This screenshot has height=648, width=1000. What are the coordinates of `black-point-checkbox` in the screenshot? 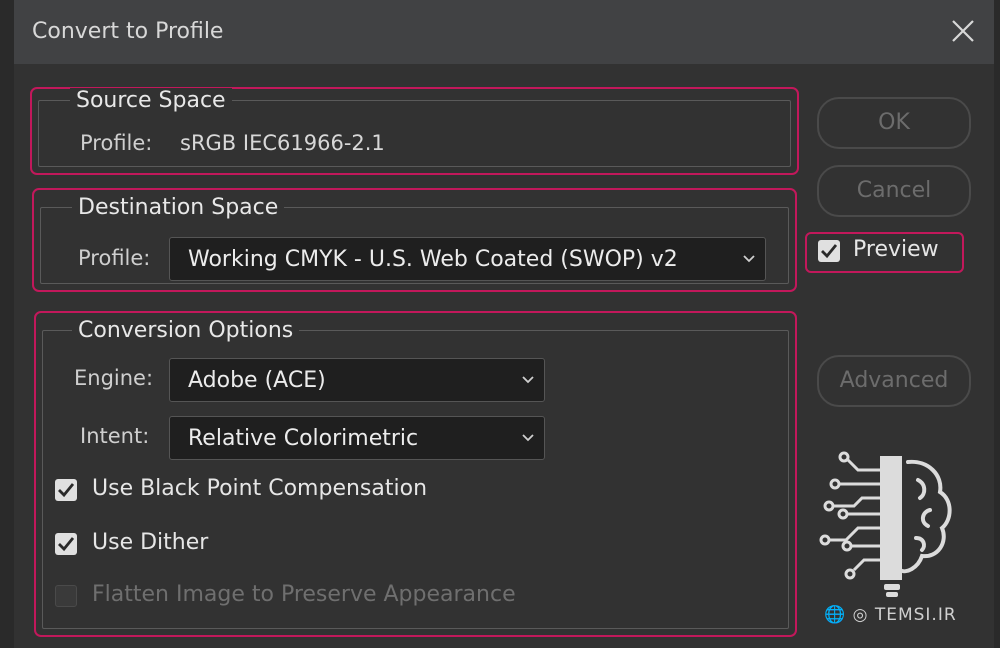 It's located at (66, 490).